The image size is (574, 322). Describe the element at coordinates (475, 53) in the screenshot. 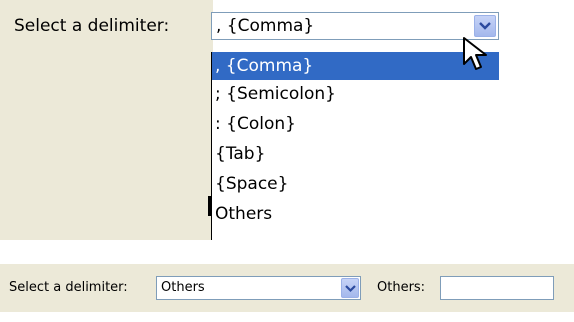

I see `mouse-pointer-icon` at that location.